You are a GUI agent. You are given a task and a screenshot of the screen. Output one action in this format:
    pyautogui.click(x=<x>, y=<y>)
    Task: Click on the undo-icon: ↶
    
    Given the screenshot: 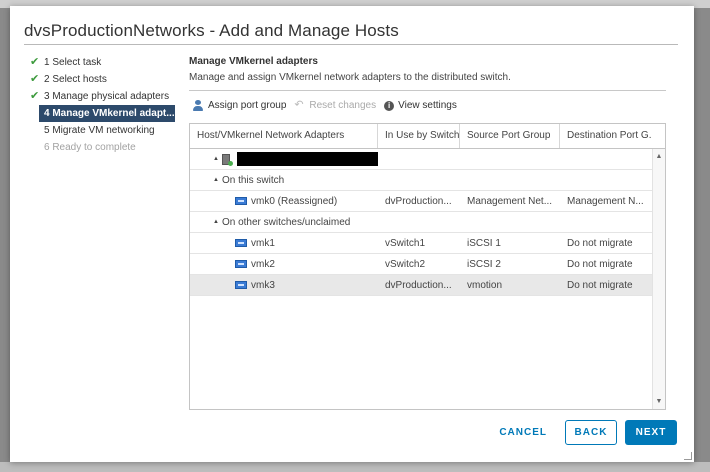 What is the action you would take?
    pyautogui.click(x=299, y=105)
    